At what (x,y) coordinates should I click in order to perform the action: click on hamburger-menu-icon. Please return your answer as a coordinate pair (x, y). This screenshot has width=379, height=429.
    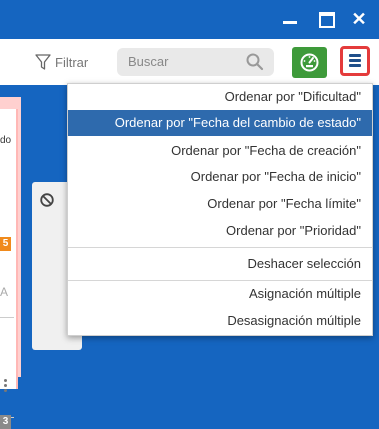
    Looking at the image, I should click on (355, 55).